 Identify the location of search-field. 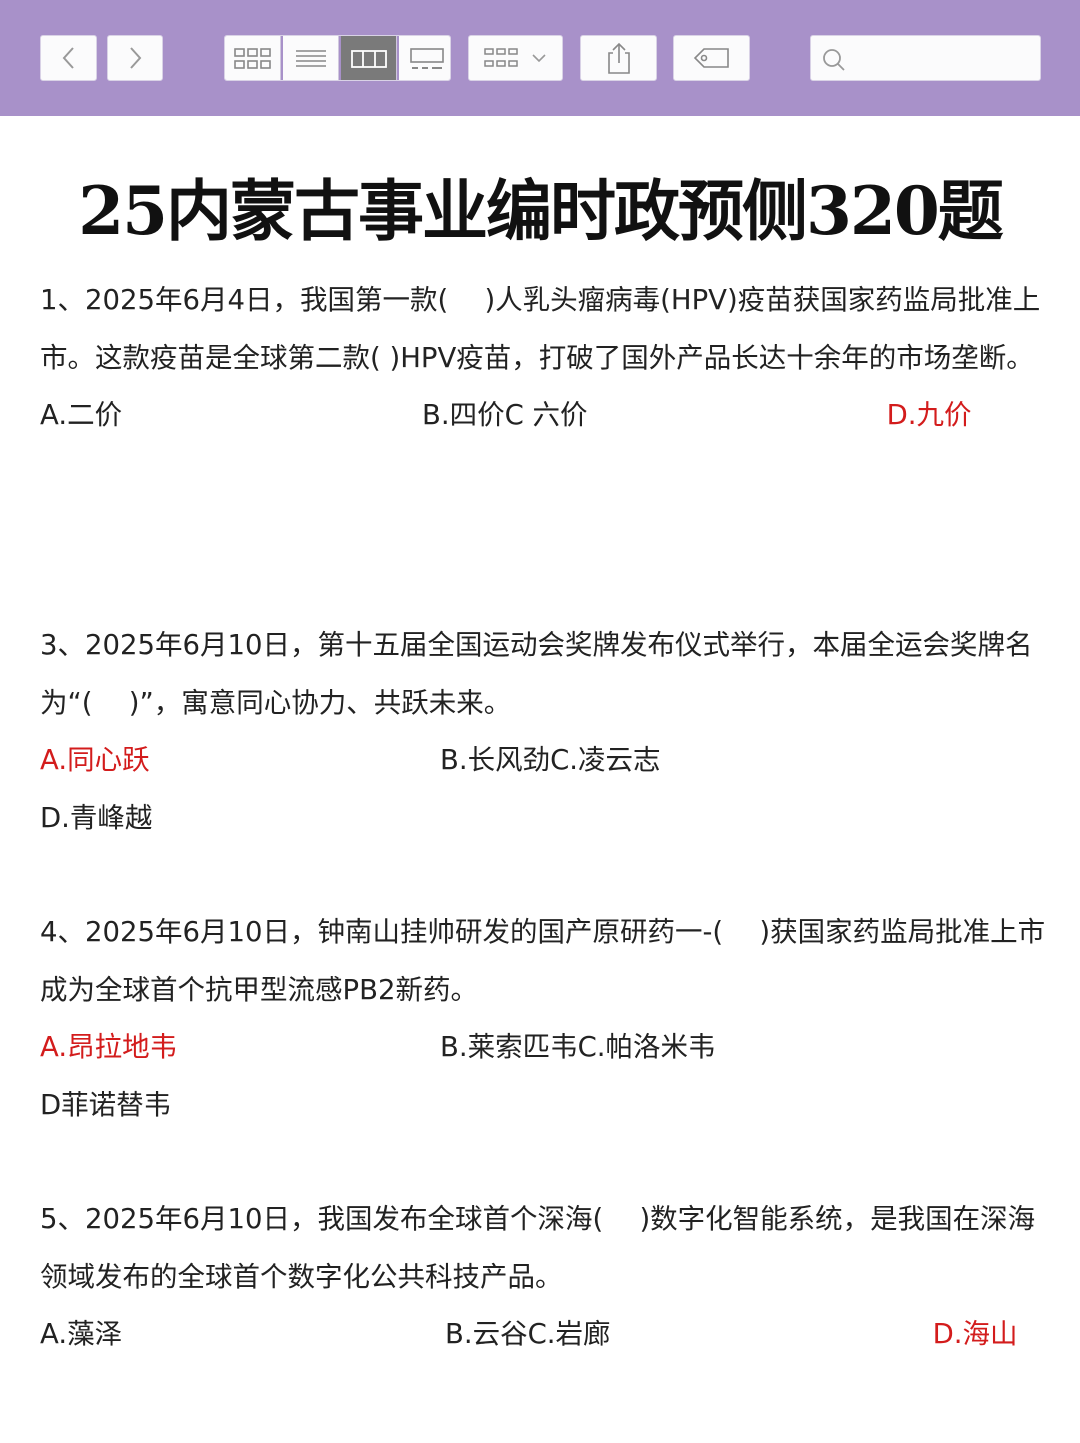
(925, 58).